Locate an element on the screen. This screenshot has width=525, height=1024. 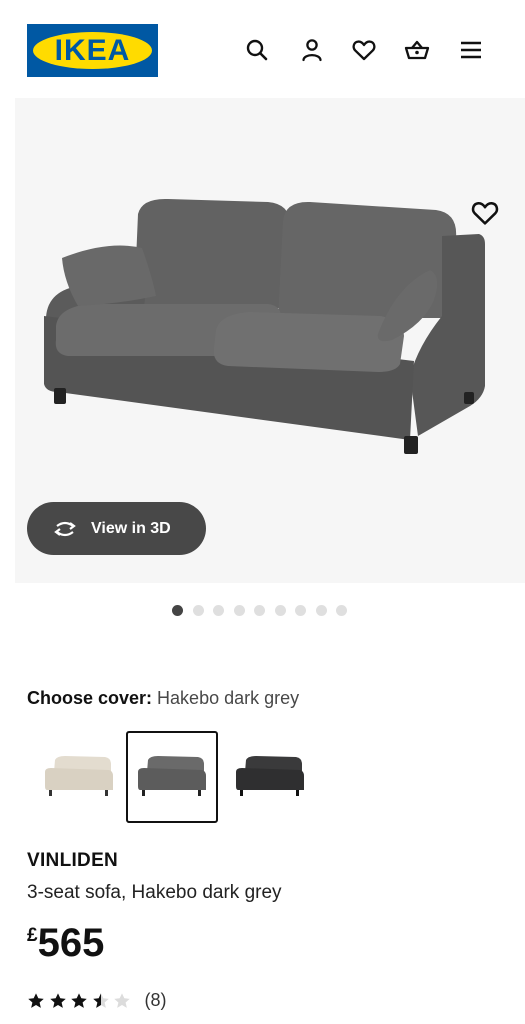
cover-option-dark-grey is located at coordinates (172, 777).